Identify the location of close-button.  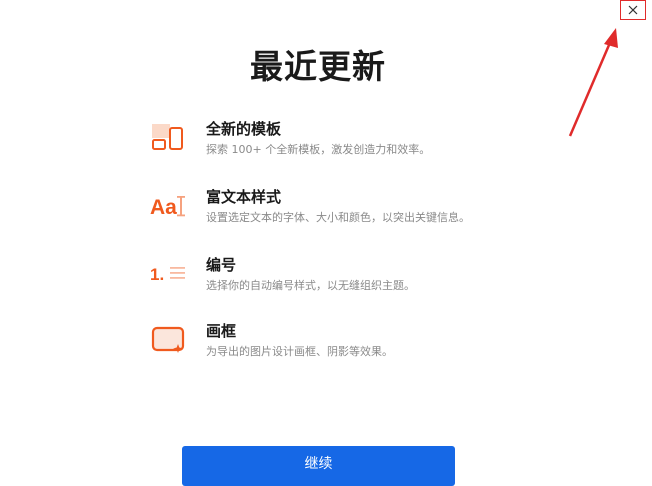
(633, 10).